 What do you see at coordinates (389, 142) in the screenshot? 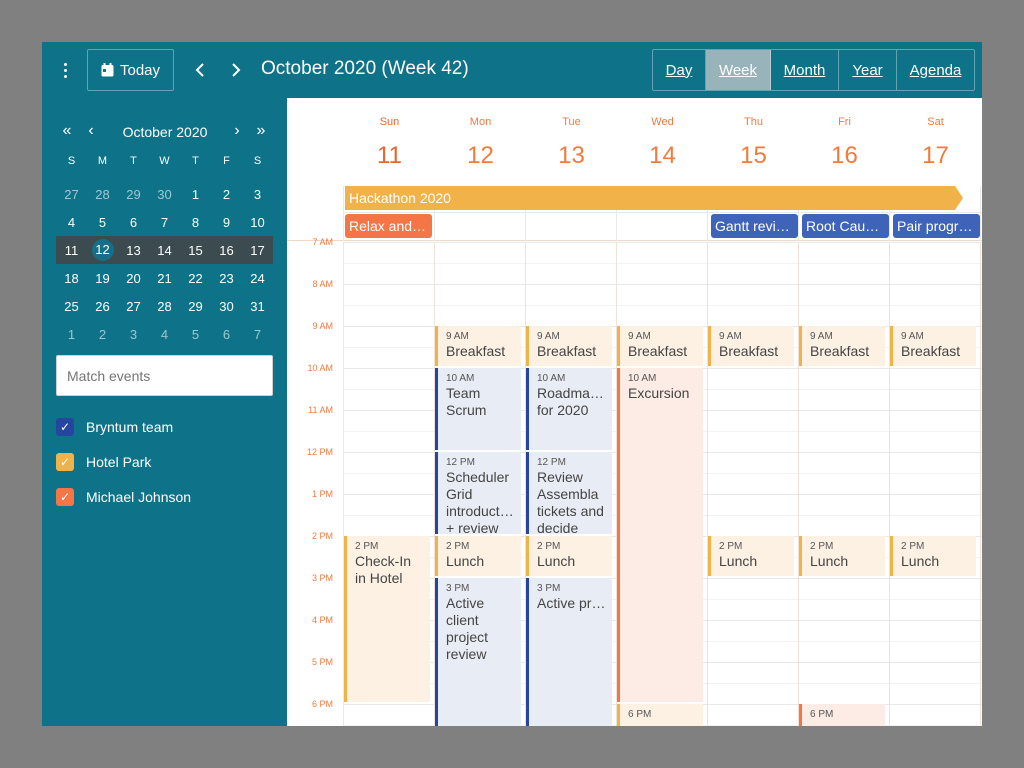
I see `day-header: Sun 11` at bounding box center [389, 142].